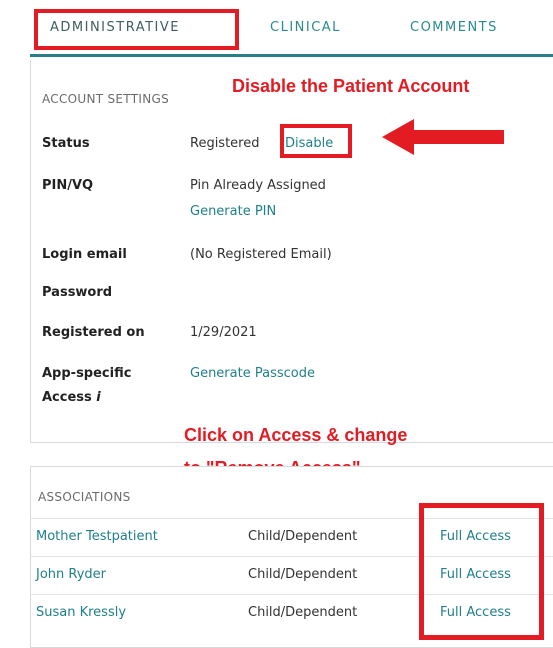  I want to click on app-access-label-text: Access, so click(67, 397).